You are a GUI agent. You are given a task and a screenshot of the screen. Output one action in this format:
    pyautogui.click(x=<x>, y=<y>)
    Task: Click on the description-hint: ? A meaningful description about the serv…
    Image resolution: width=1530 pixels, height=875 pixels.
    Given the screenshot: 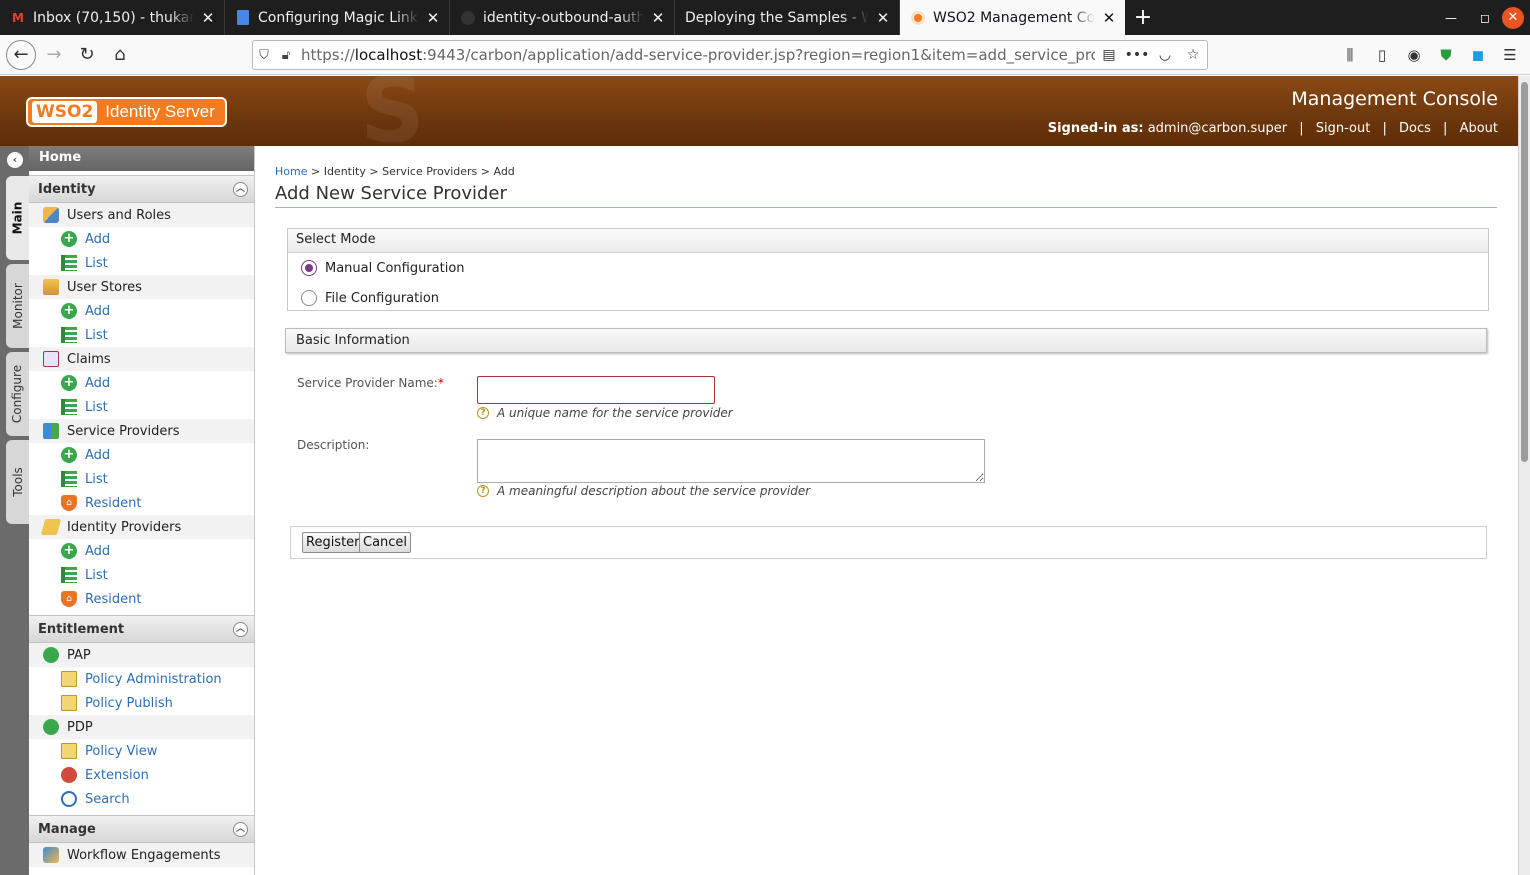 What is the action you would take?
    pyautogui.click(x=643, y=491)
    